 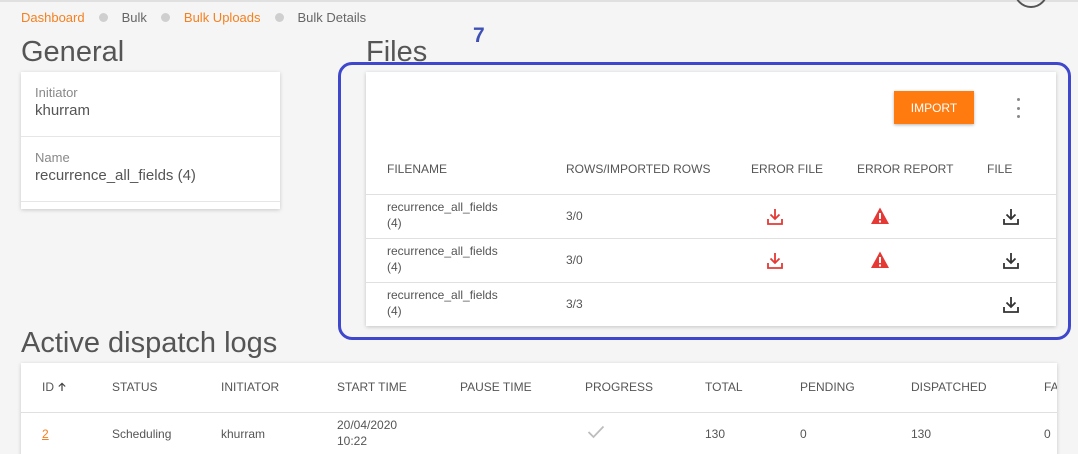 What do you see at coordinates (73, 52) in the screenshot?
I see `general-title: General` at bounding box center [73, 52].